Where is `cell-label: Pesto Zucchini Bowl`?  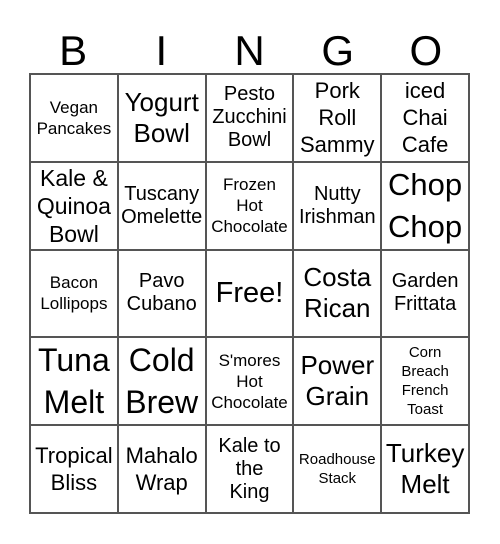 cell-label: Pesto Zucchini Bowl is located at coordinates (249, 117).